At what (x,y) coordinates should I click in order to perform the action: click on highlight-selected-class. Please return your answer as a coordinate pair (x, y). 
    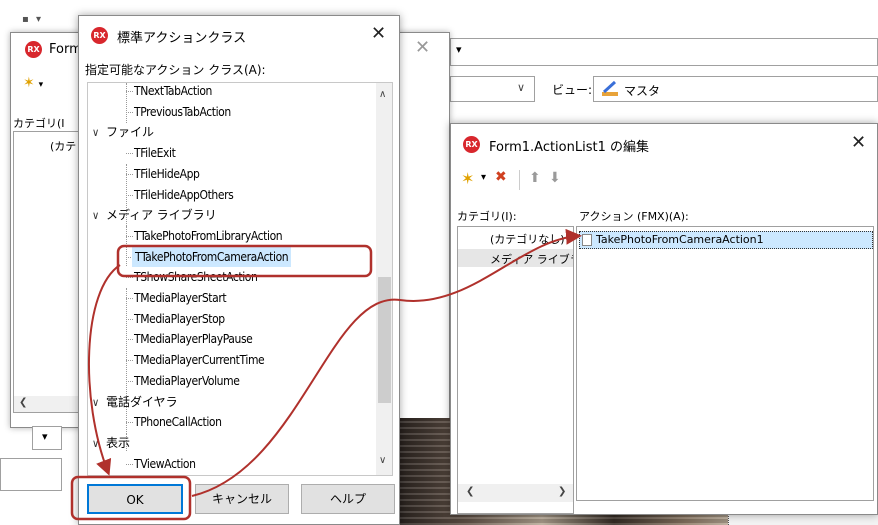
    Looking at the image, I should click on (244, 261).